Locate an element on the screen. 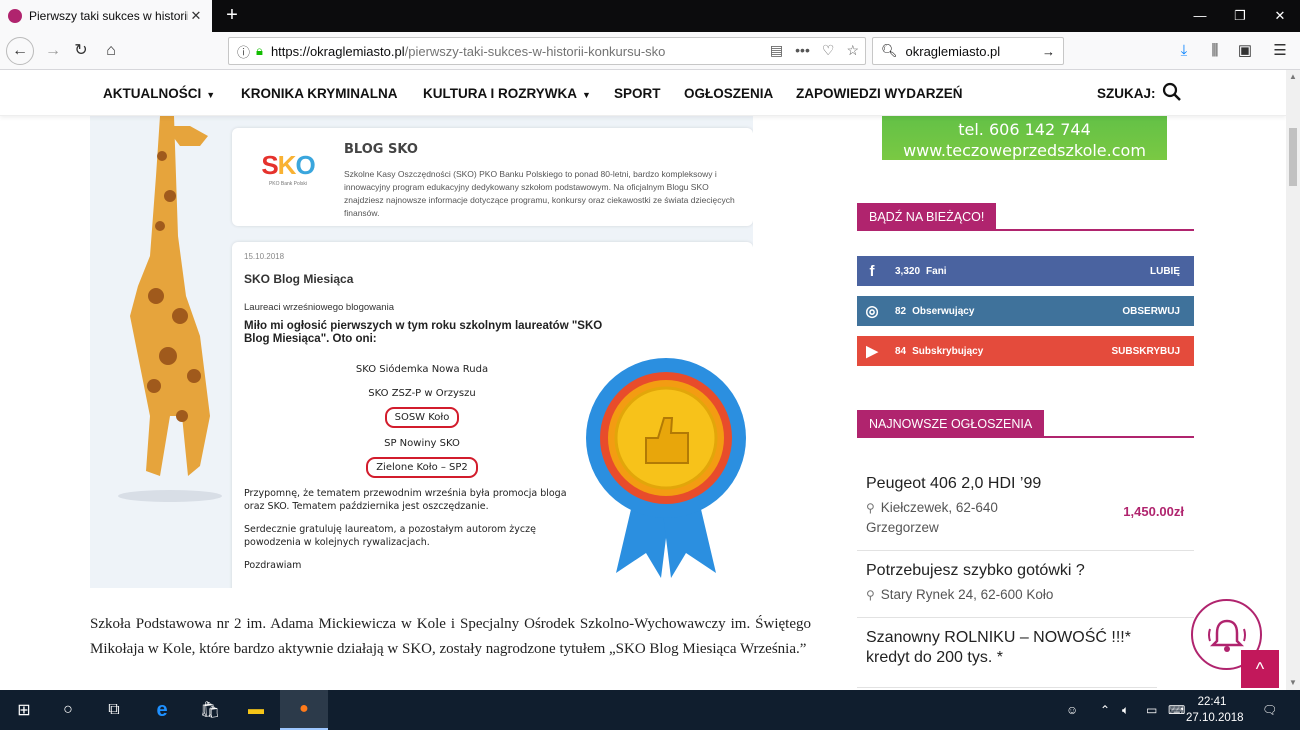 This screenshot has width=1300, height=730. laureate-item: SP Nowiny SKO is located at coordinates (422, 443).